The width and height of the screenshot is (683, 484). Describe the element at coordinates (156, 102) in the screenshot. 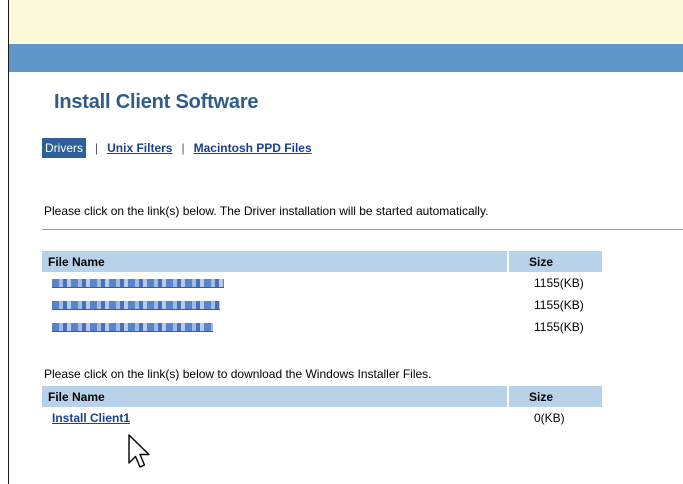

I see `page-title: Install Client Software` at that location.